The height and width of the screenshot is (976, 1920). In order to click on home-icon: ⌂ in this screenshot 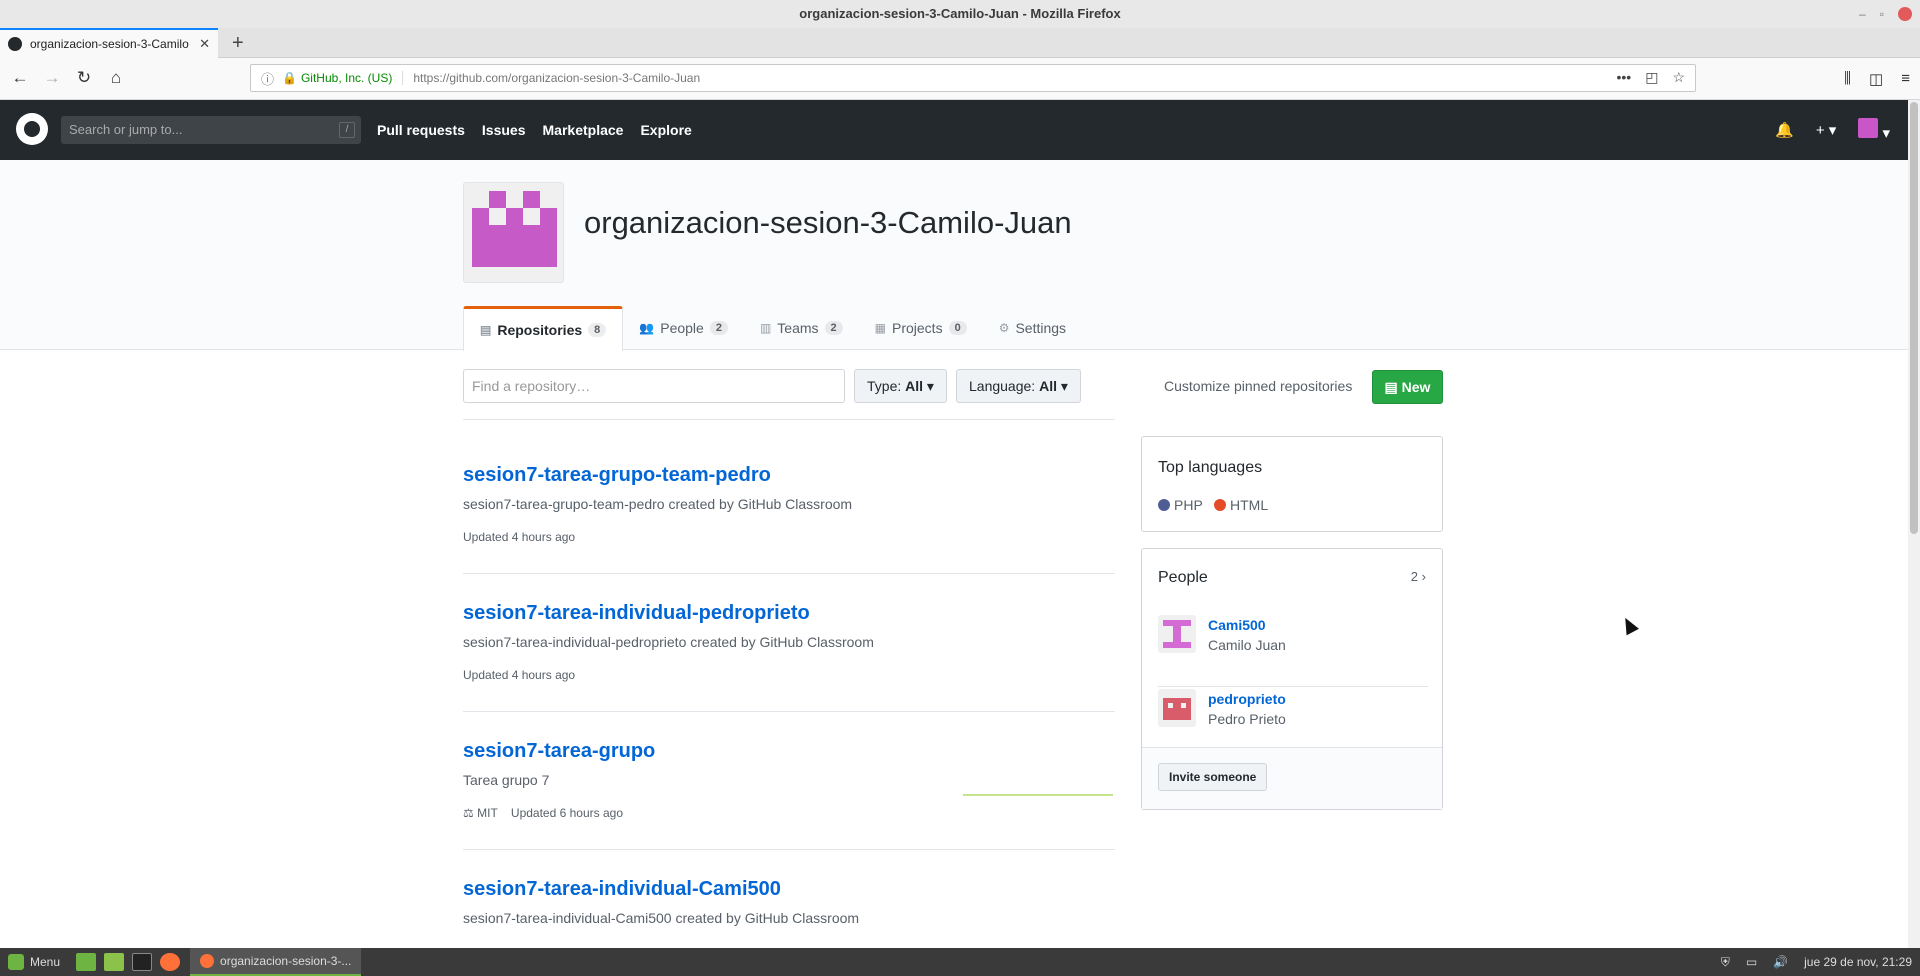, I will do `click(116, 78)`.